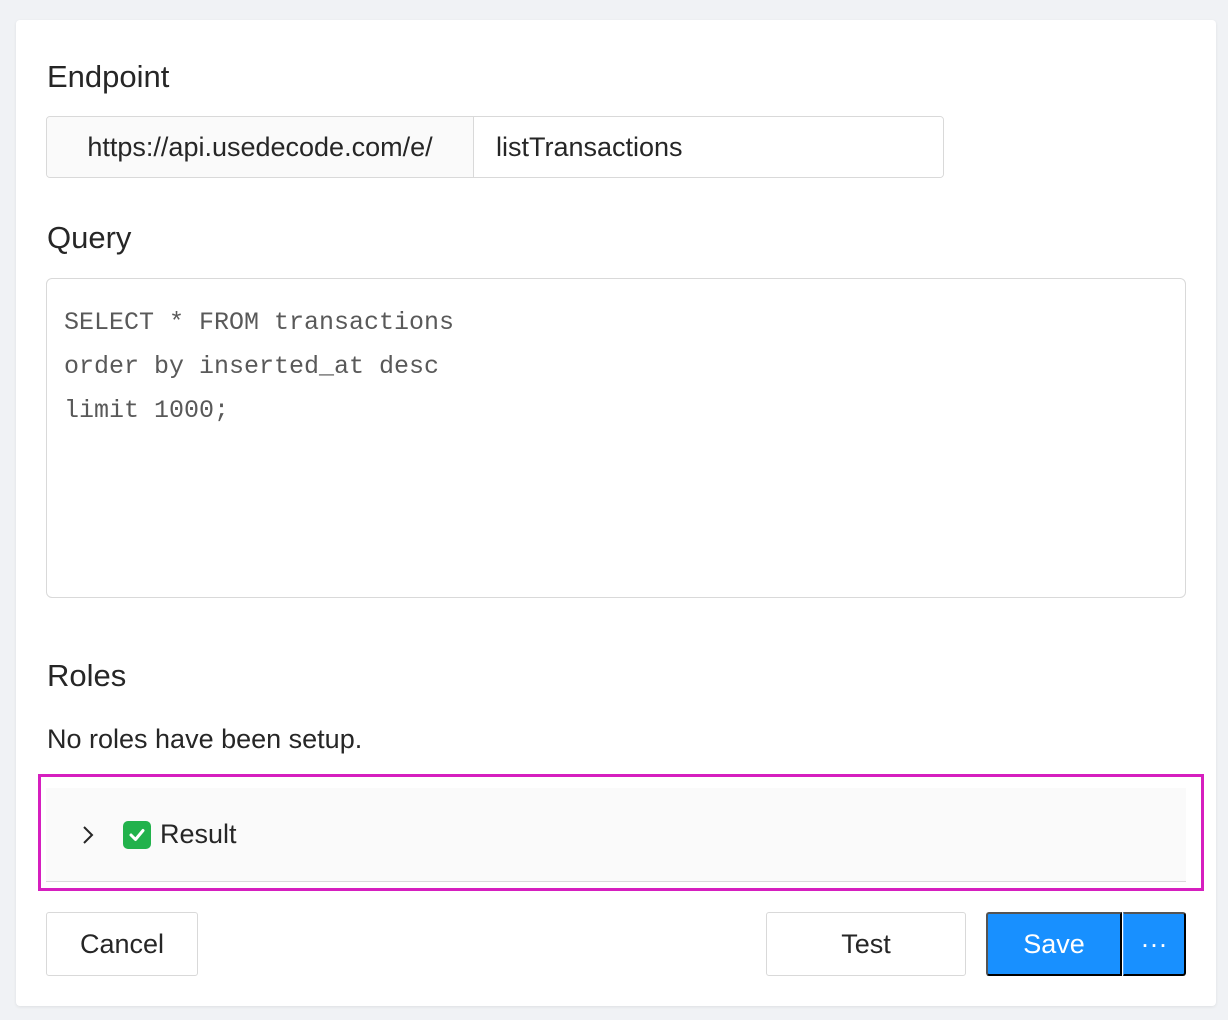  Describe the element at coordinates (87, 675) in the screenshot. I see `roles-section-title: Roles` at that location.